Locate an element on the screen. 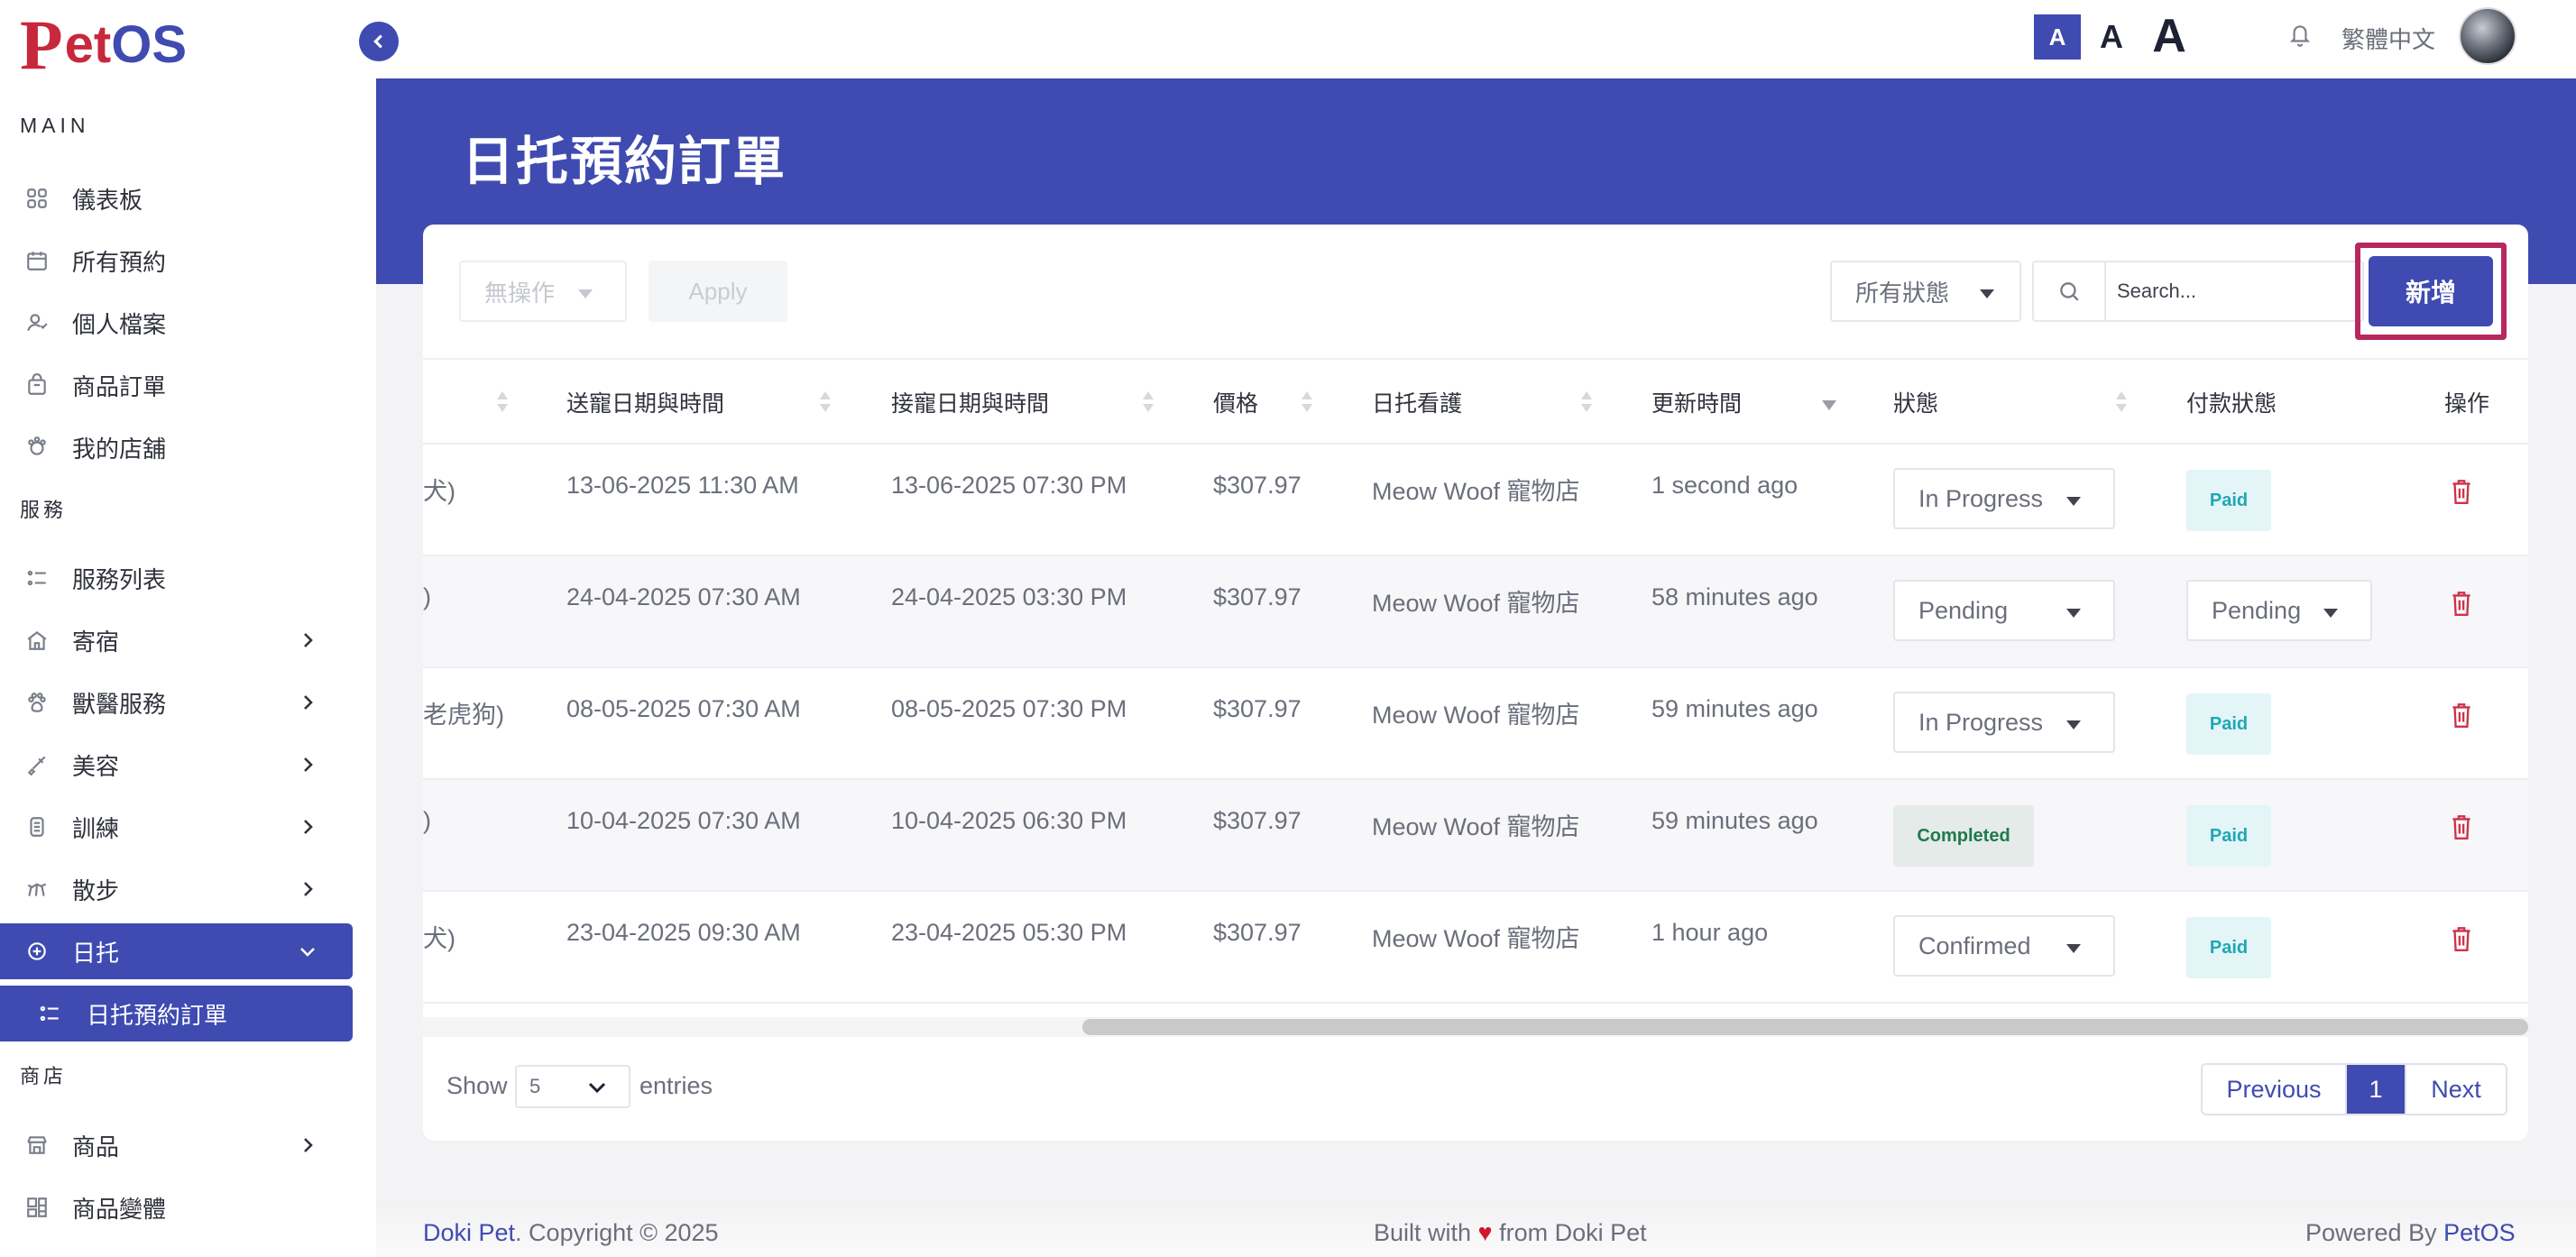  logo-text-et: et is located at coordinates (88, 44).